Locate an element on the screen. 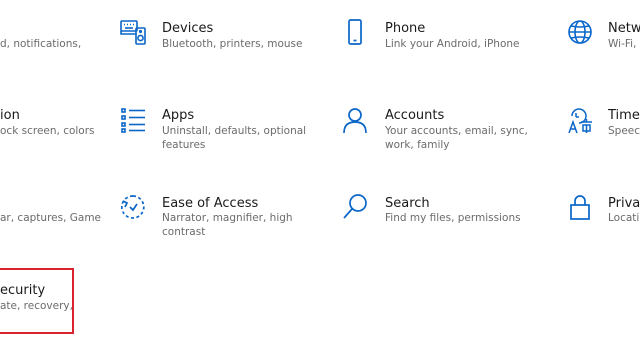  tile-phone-desc: Link your Android, iPhone is located at coordinates (452, 44).